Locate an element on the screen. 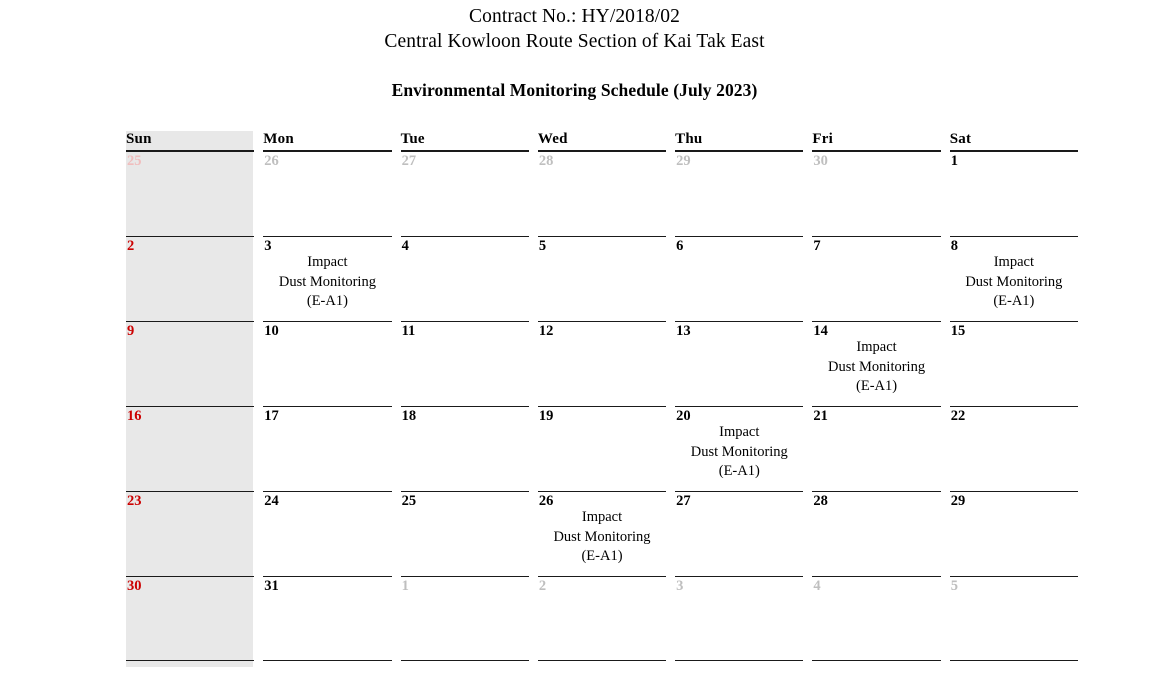  dayname-fri: Fri is located at coordinates (876, 141).